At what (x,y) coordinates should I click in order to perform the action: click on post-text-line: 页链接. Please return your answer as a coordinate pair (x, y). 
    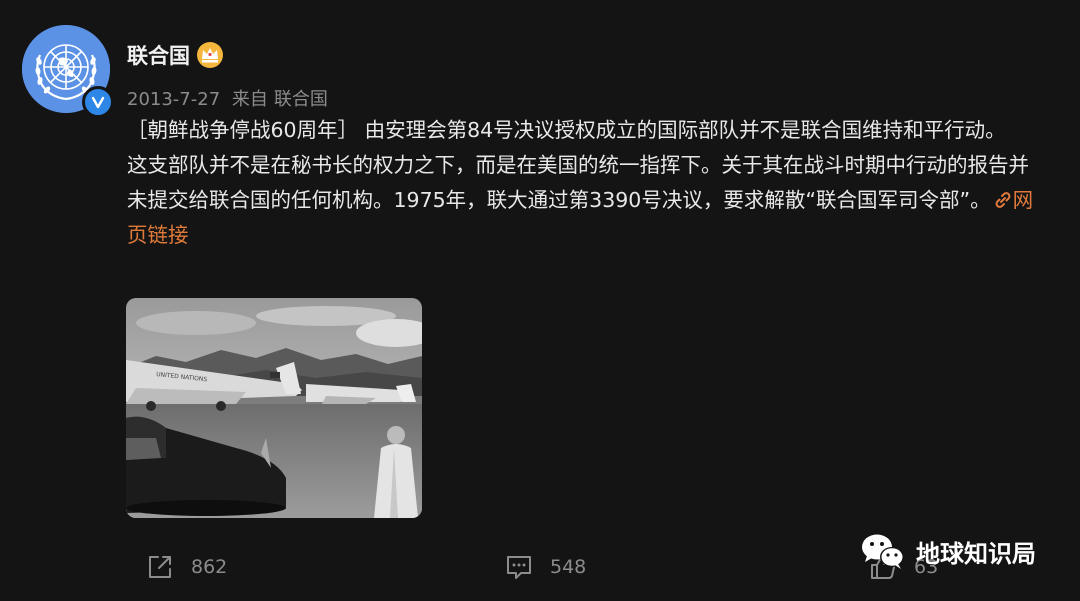
    Looking at the image, I should click on (597, 235).